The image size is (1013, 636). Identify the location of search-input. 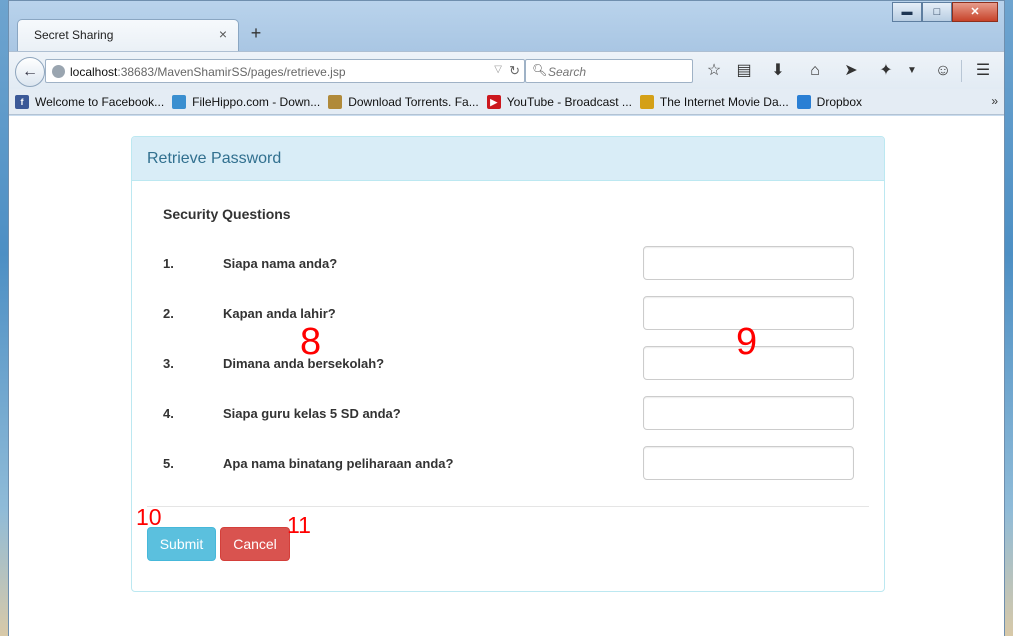
(618, 71).